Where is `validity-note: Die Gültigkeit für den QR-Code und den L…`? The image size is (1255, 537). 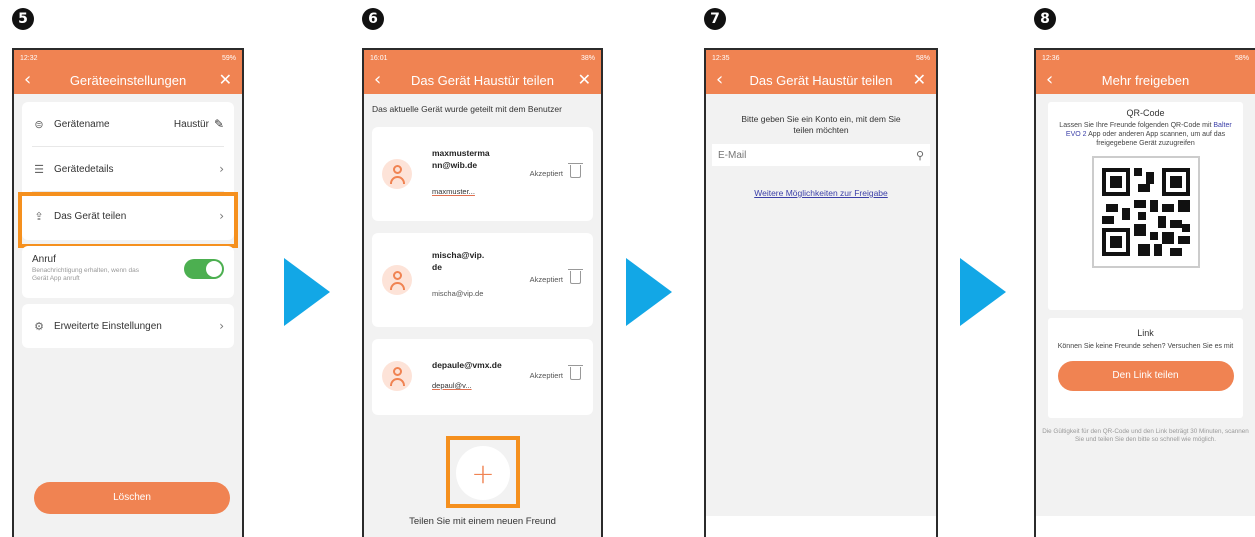
validity-note: Die Gültigkeit für den QR-Code und den L… is located at coordinates (1145, 435).